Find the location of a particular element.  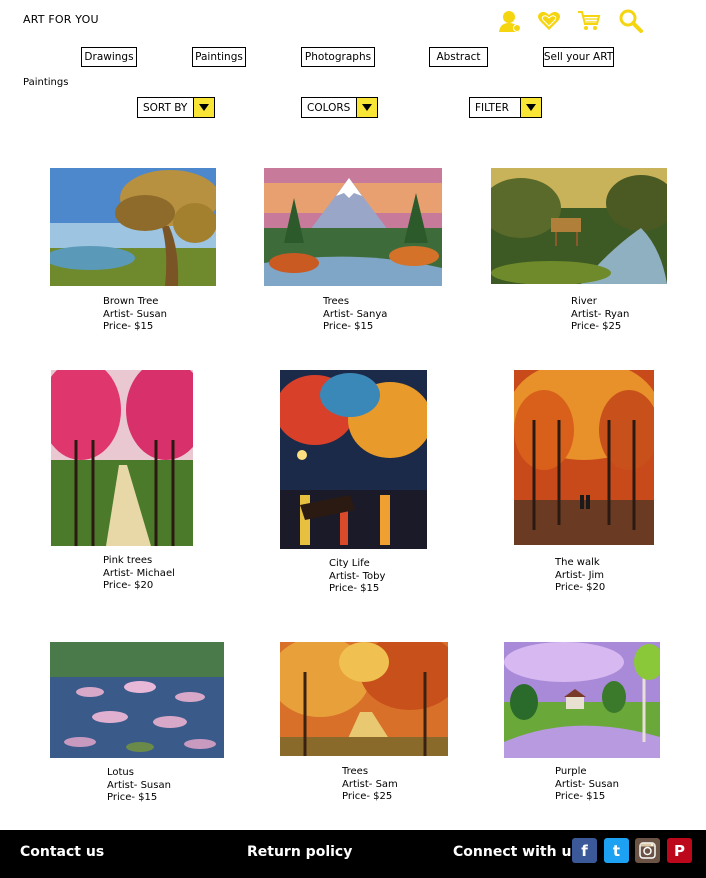

product-title: River is located at coordinates (584, 301).